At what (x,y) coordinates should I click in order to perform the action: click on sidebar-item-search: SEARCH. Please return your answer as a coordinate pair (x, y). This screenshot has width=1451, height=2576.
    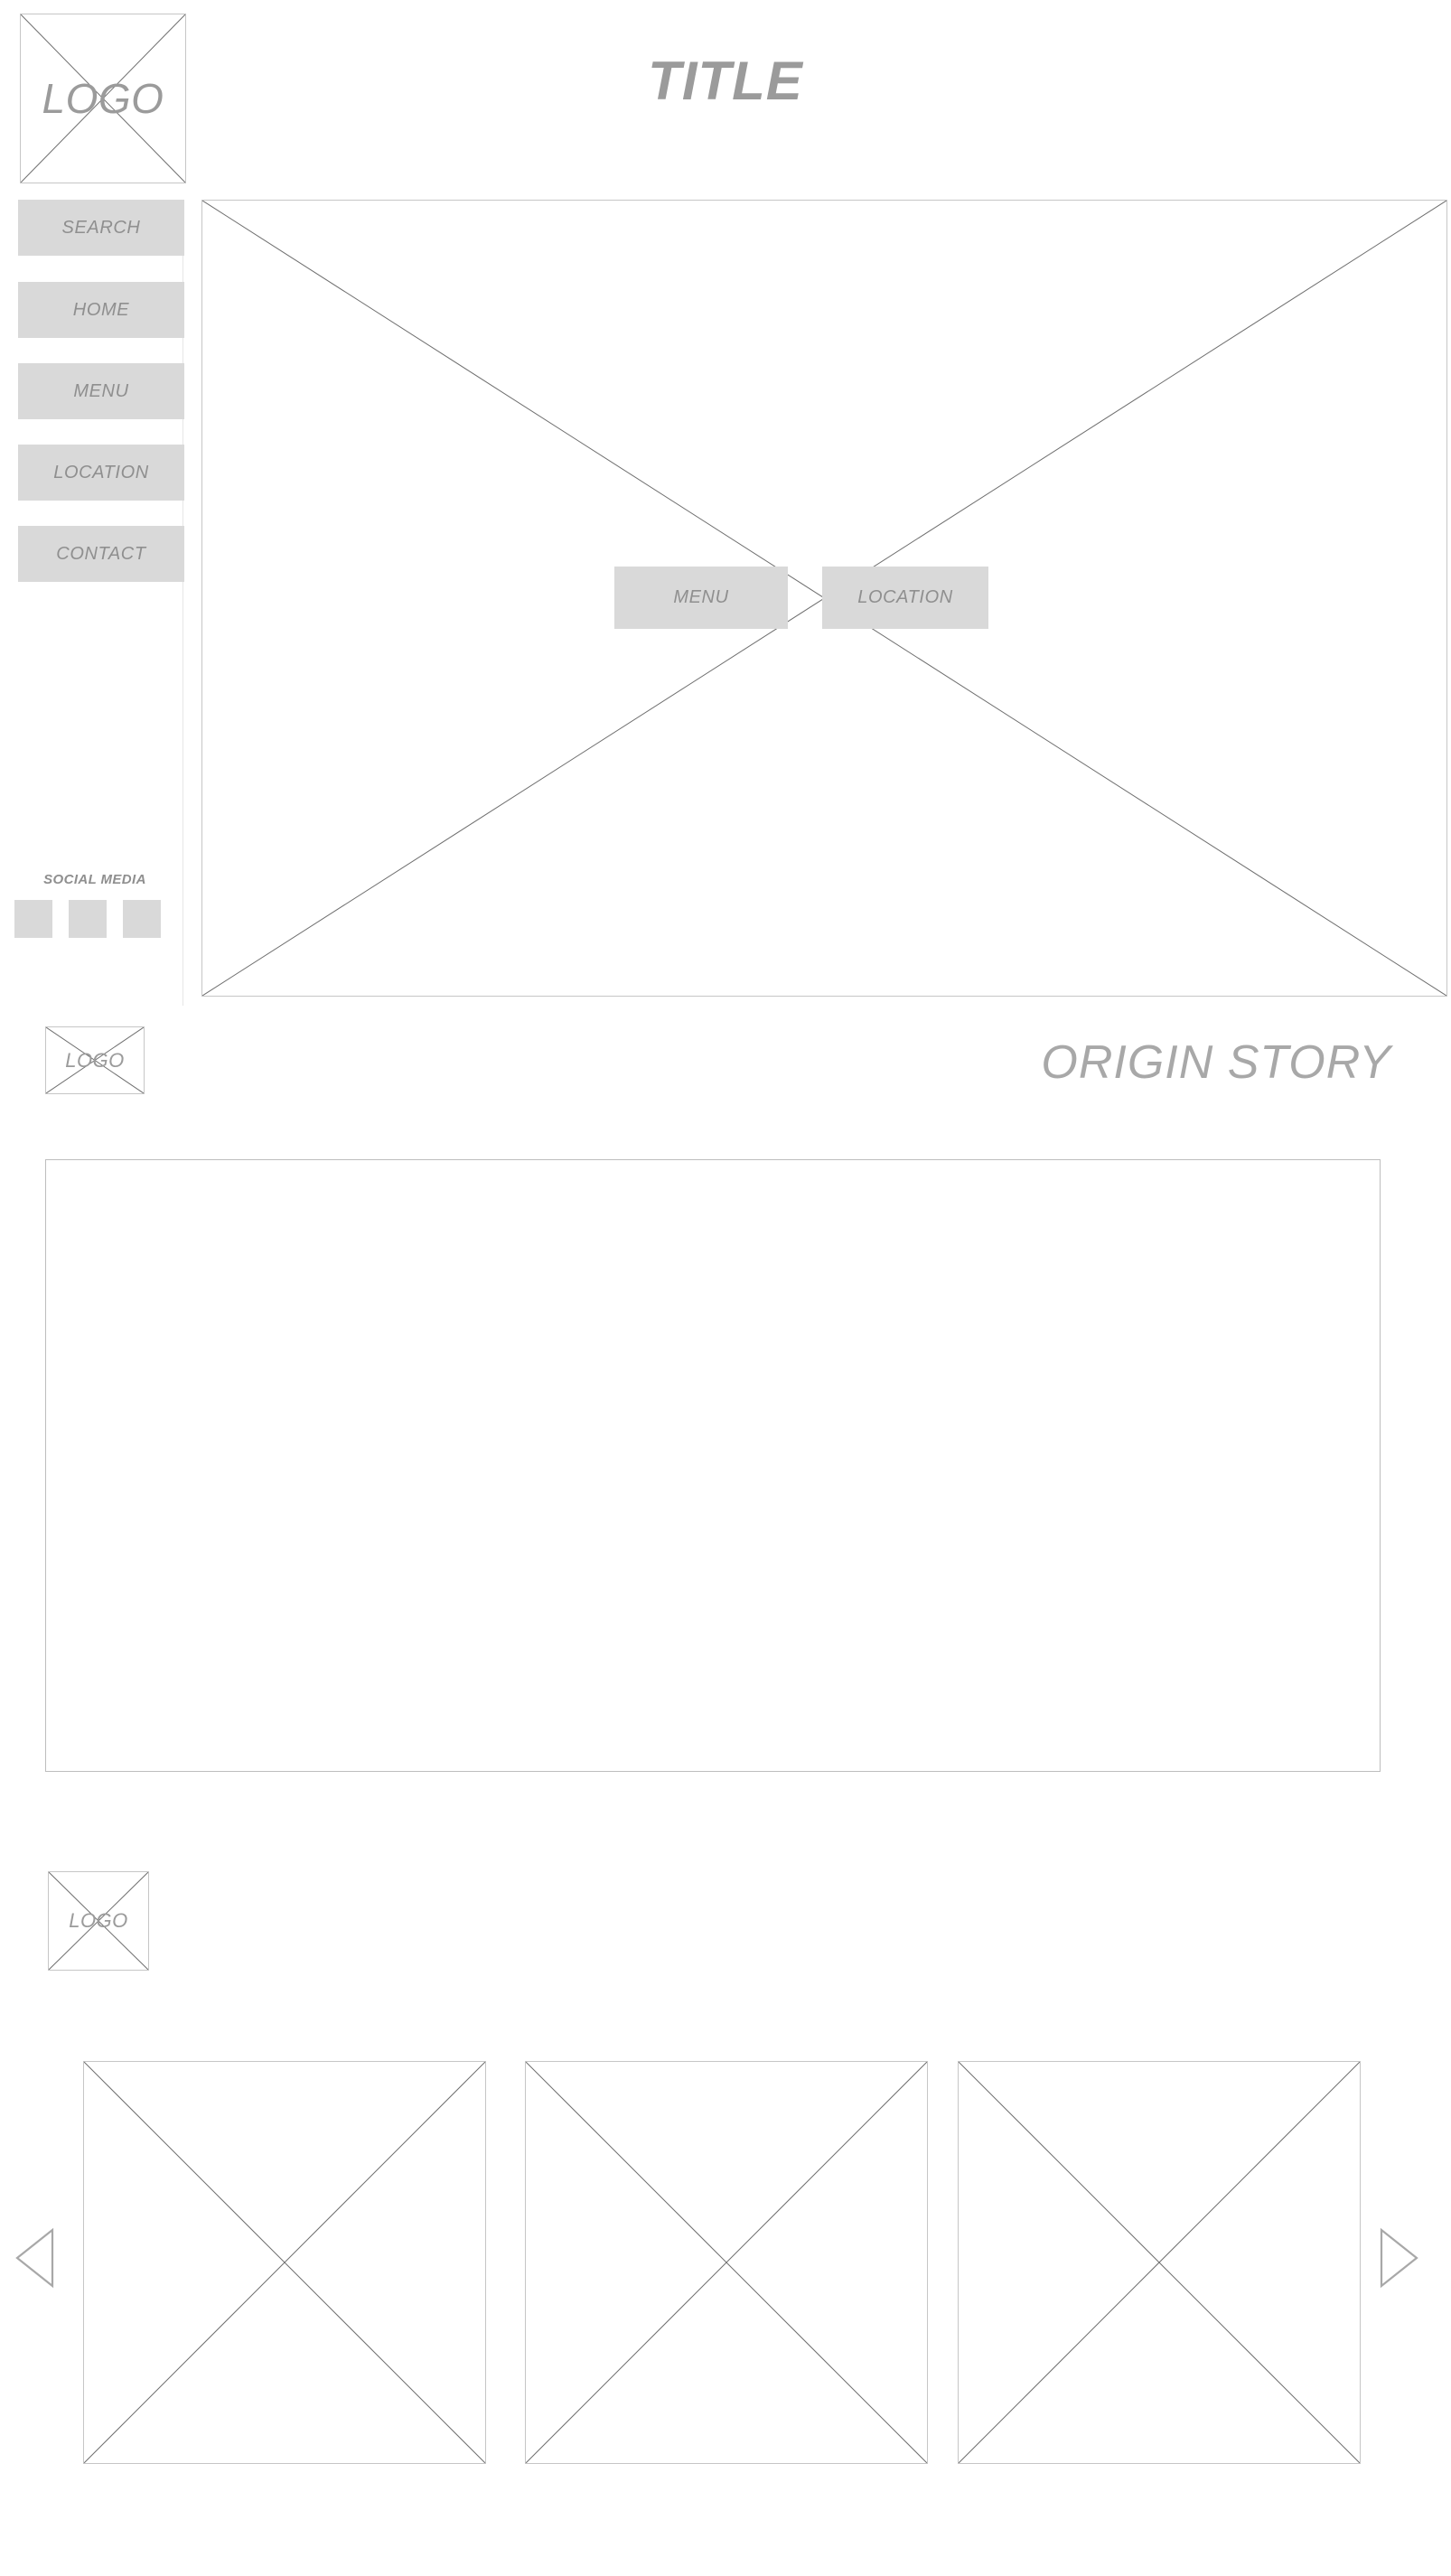
    Looking at the image, I should click on (101, 228).